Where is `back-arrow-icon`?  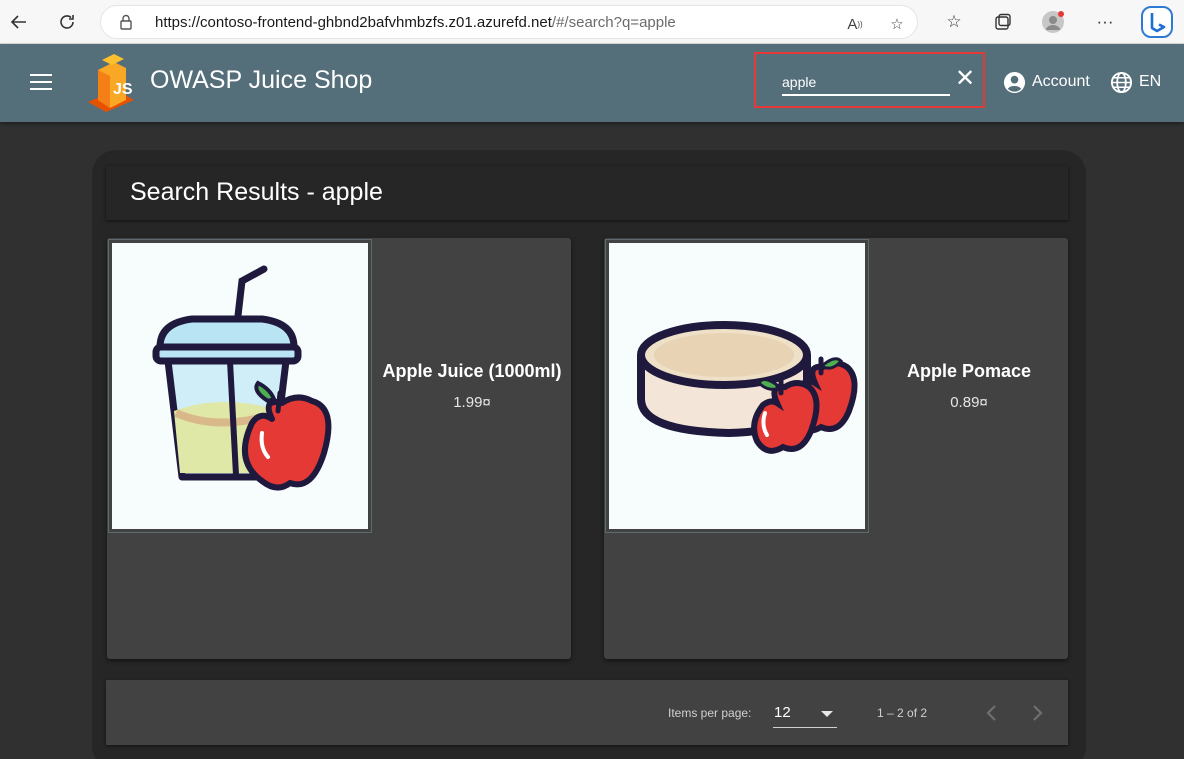 back-arrow-icon is located at coordinates (18, 22).